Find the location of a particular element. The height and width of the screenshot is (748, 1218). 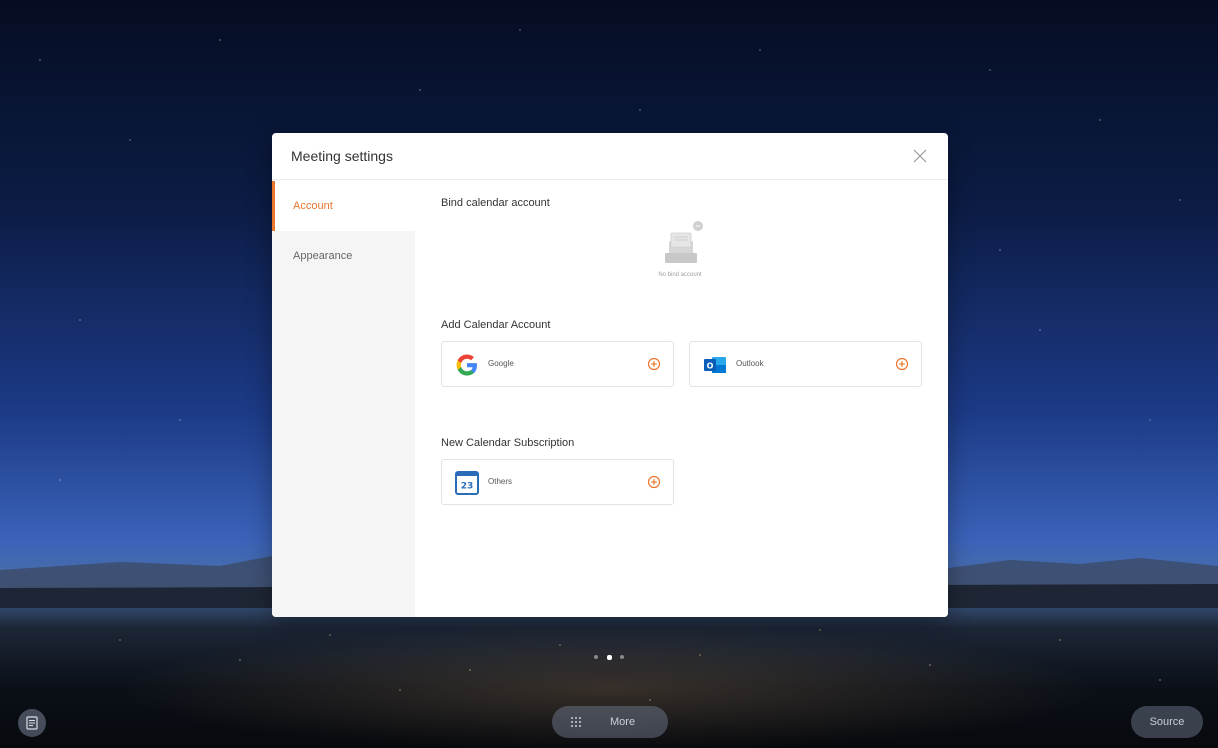

sidebar-item-appearance: Appearance is located at coordinates (343, 256).